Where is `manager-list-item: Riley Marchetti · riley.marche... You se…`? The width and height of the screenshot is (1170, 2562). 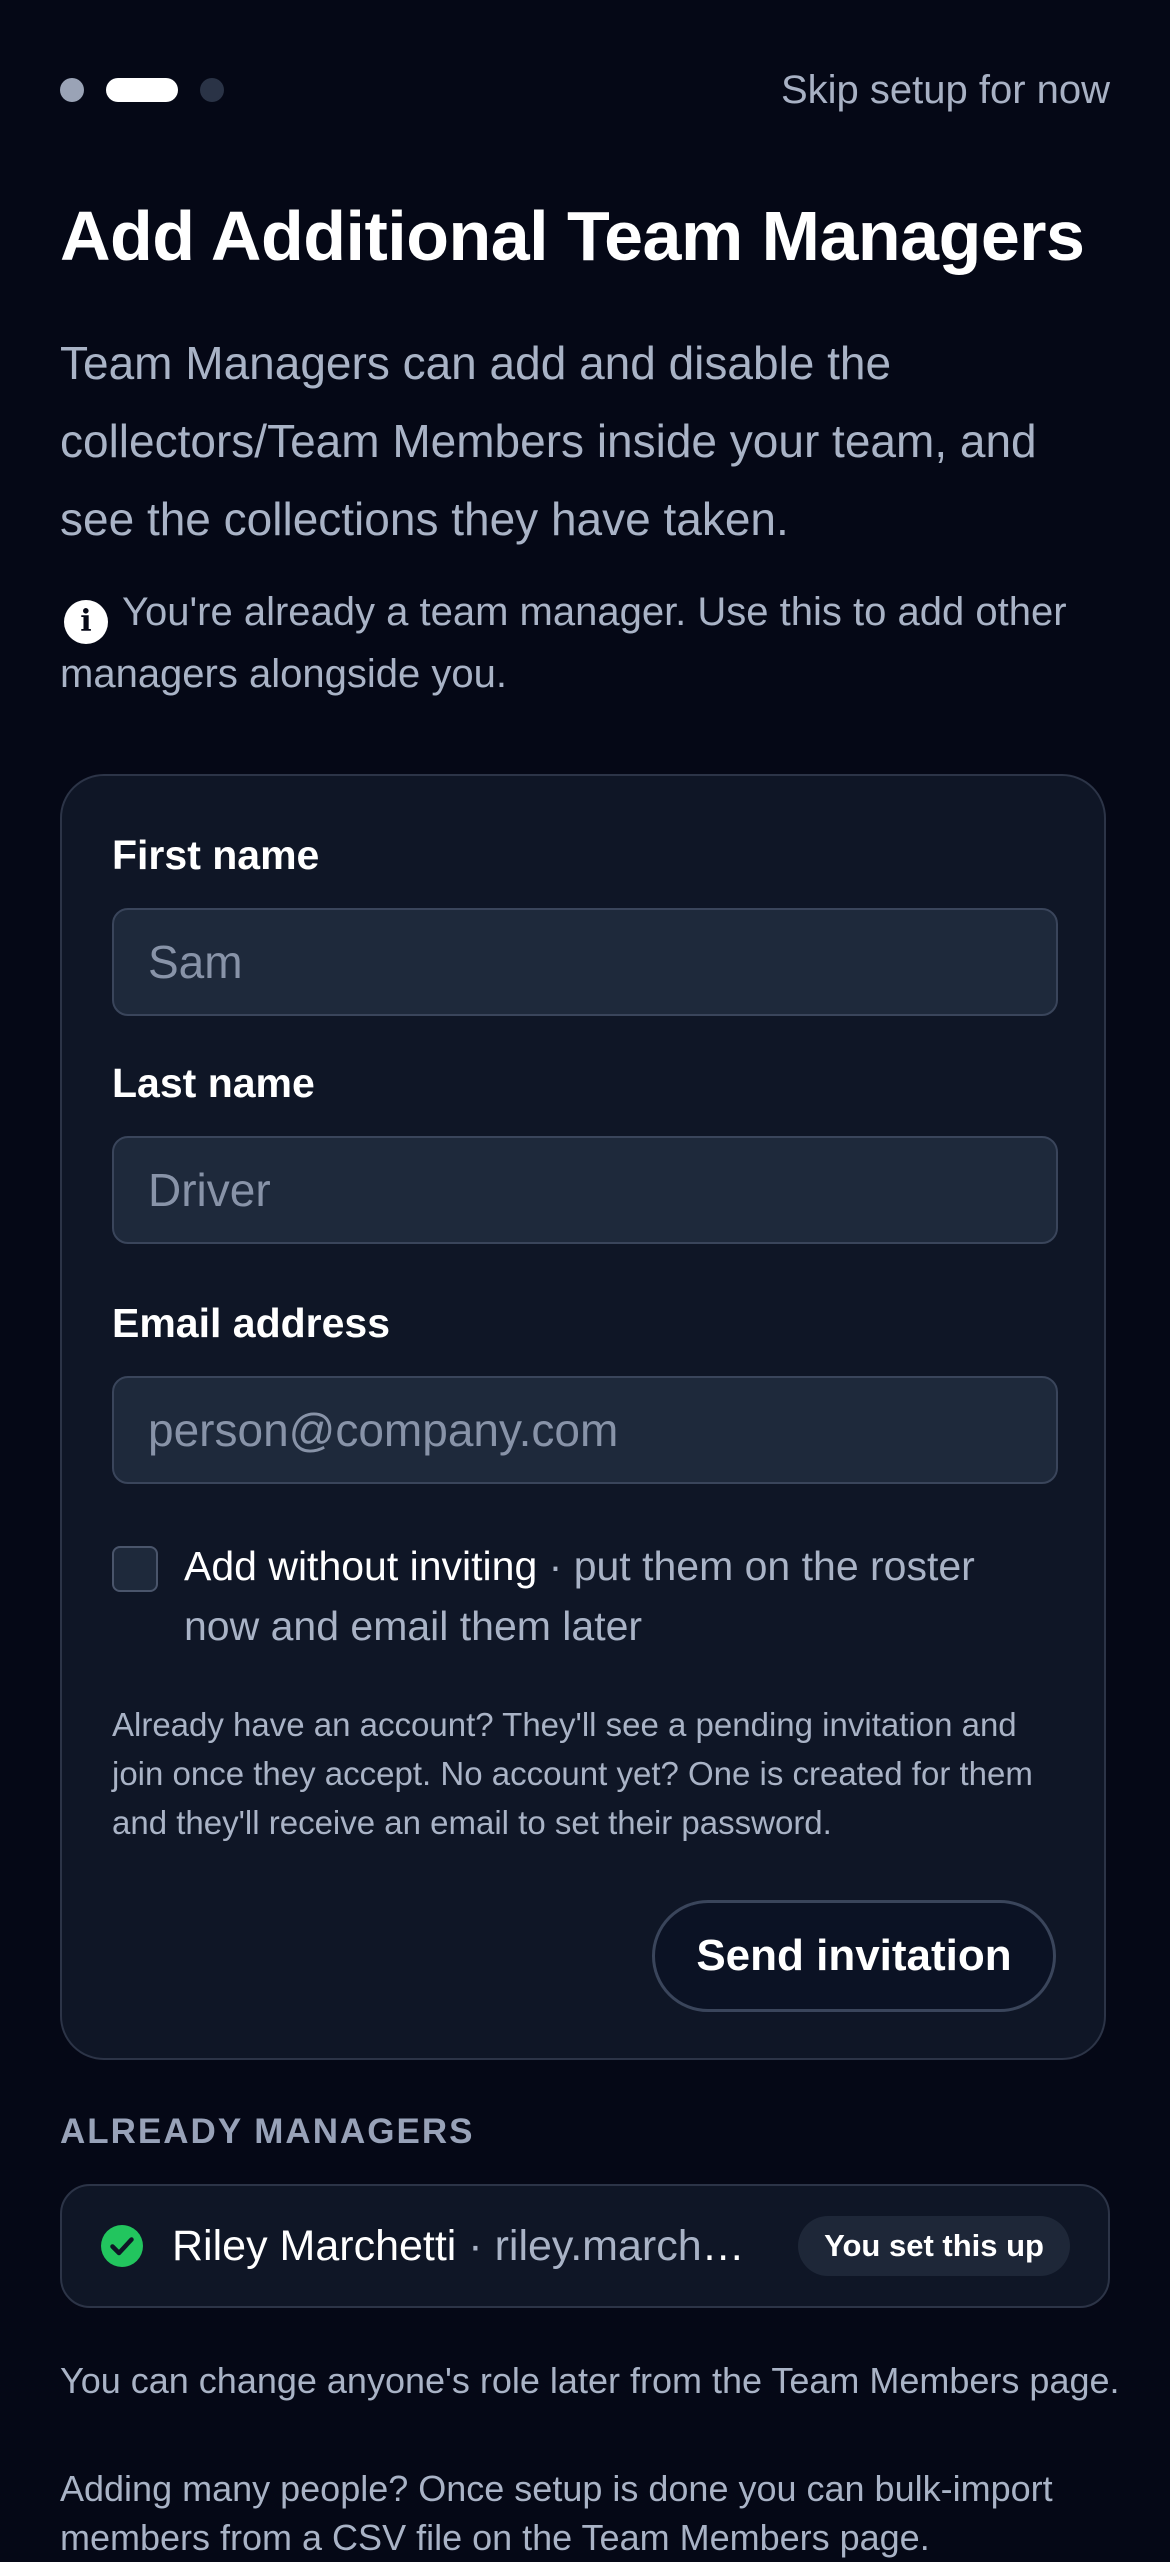 manager-list-item: Riley Marchetti · riley.marche... You se… is located at coordinates (585, 2246).